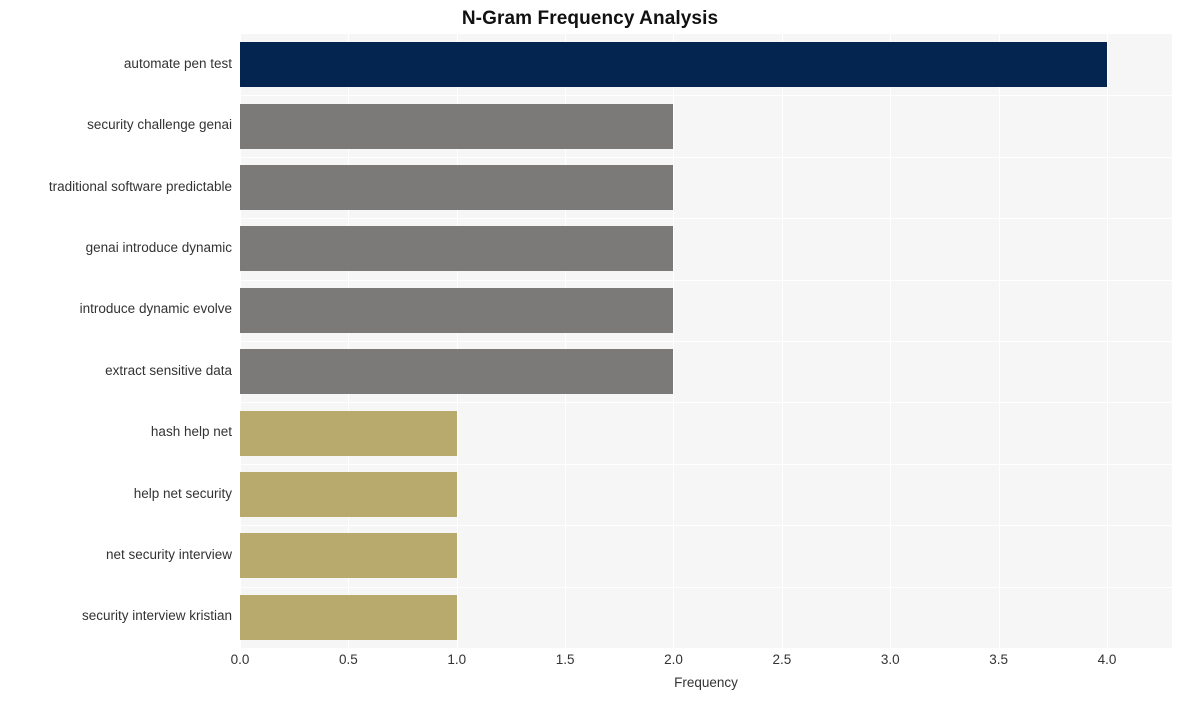 This screenshot has height=701, width=1180. Describe the element at coordinates (158, 247) in the screenshot. I see `y-tick-label: genai introduce dynamic` at that location.